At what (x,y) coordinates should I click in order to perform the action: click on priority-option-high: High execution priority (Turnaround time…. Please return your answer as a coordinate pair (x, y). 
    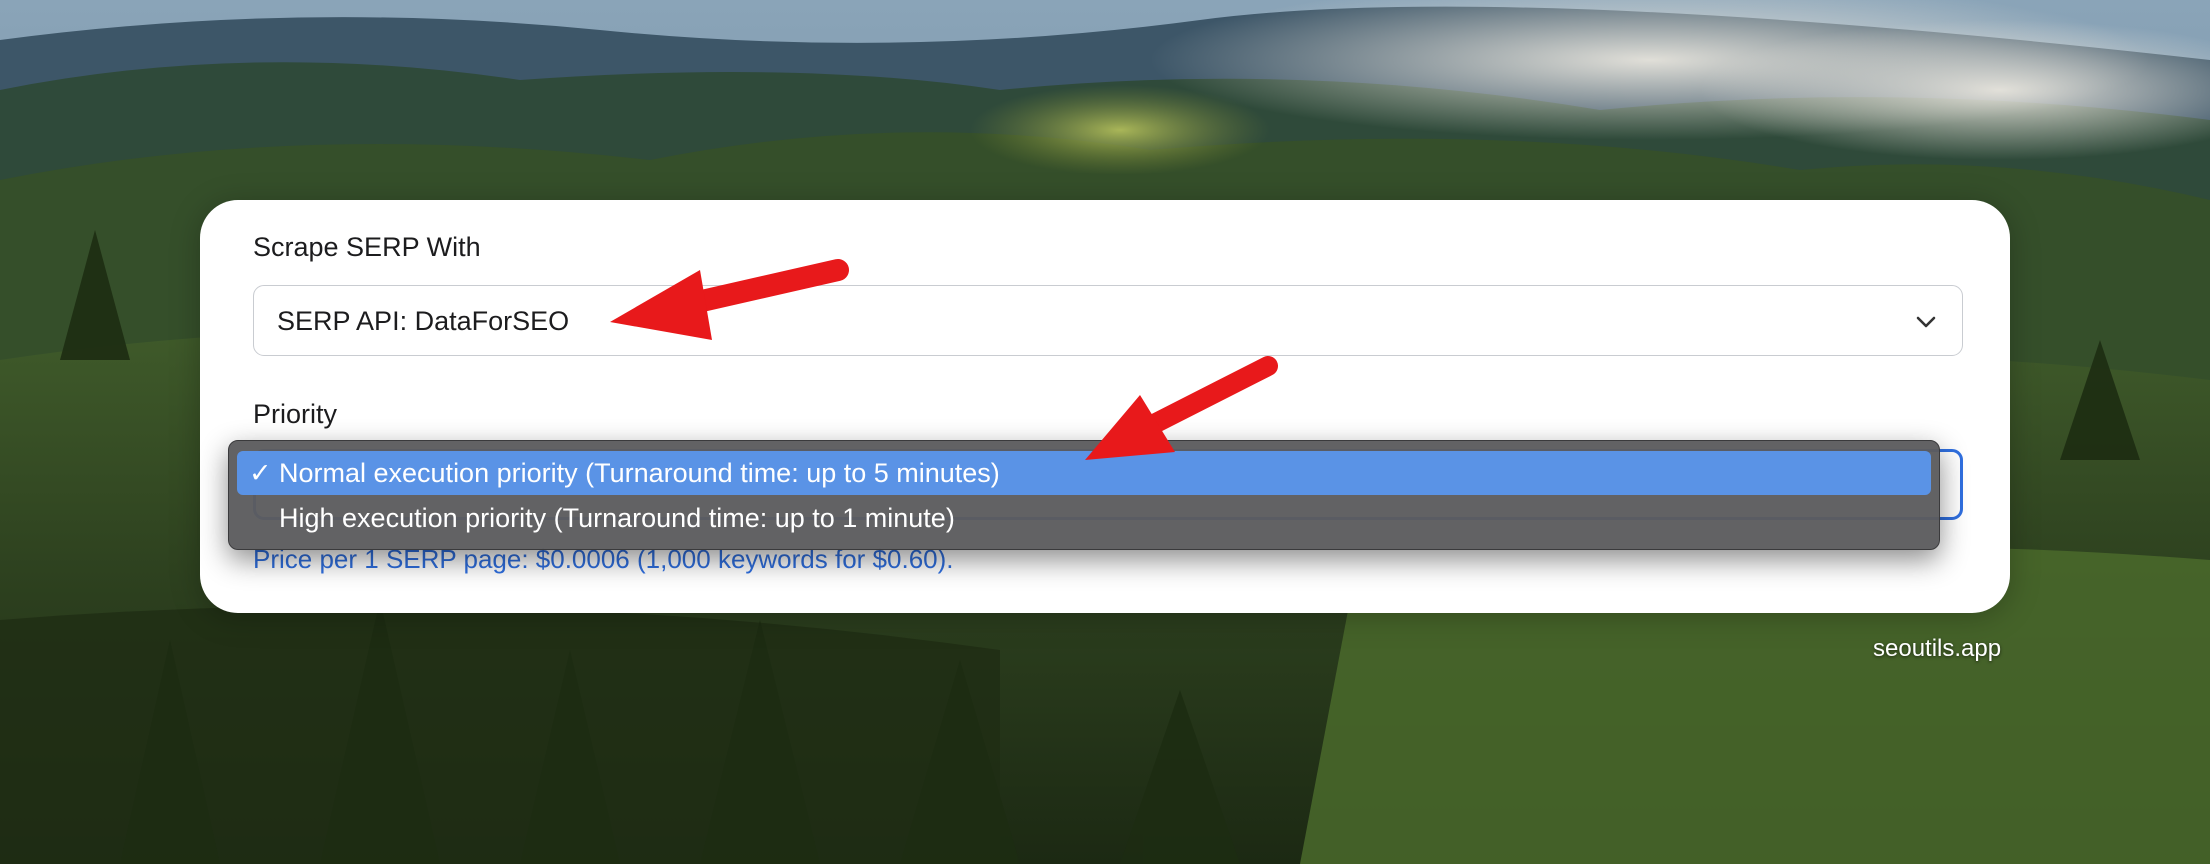
    Looking at the image, I should click on (1084, 518).